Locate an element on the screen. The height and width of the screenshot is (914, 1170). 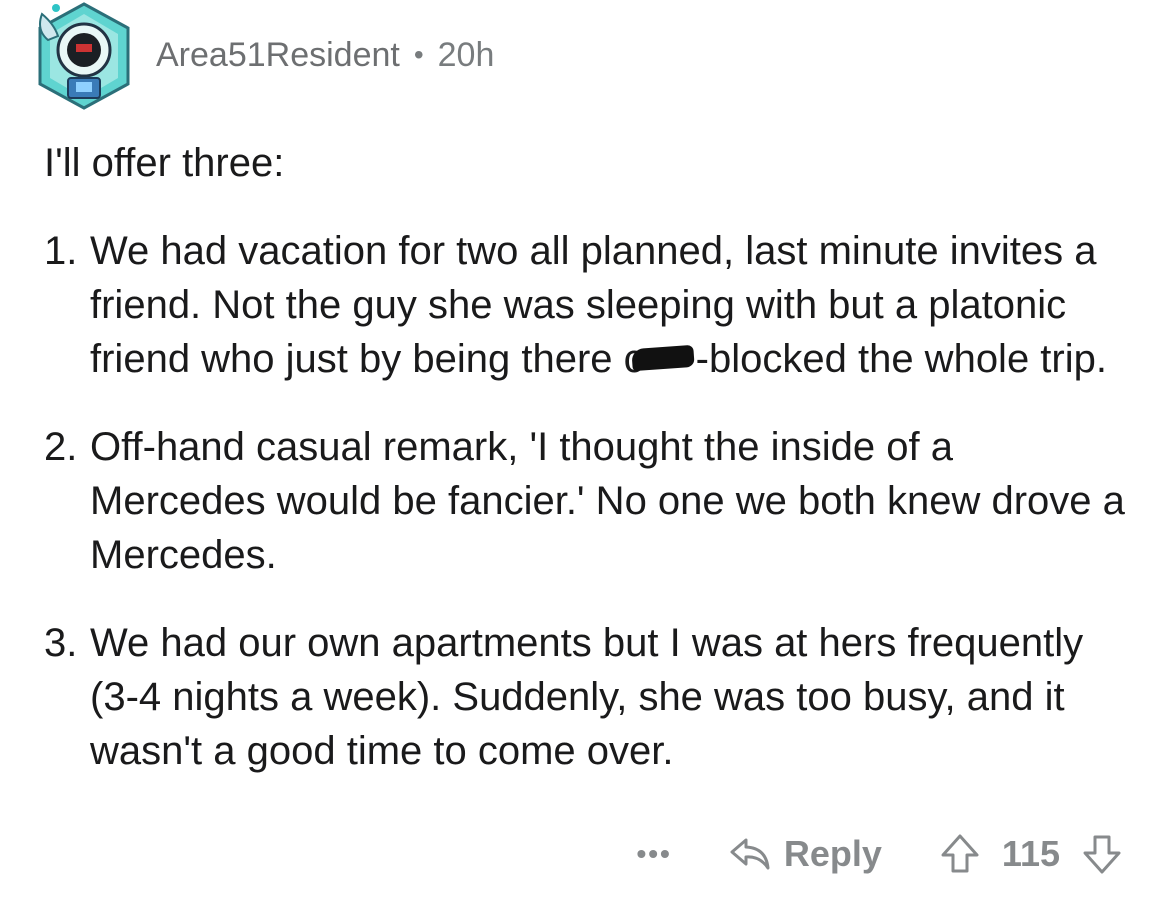
downvote-arrow-icon is located at coordinates (1102, 854).